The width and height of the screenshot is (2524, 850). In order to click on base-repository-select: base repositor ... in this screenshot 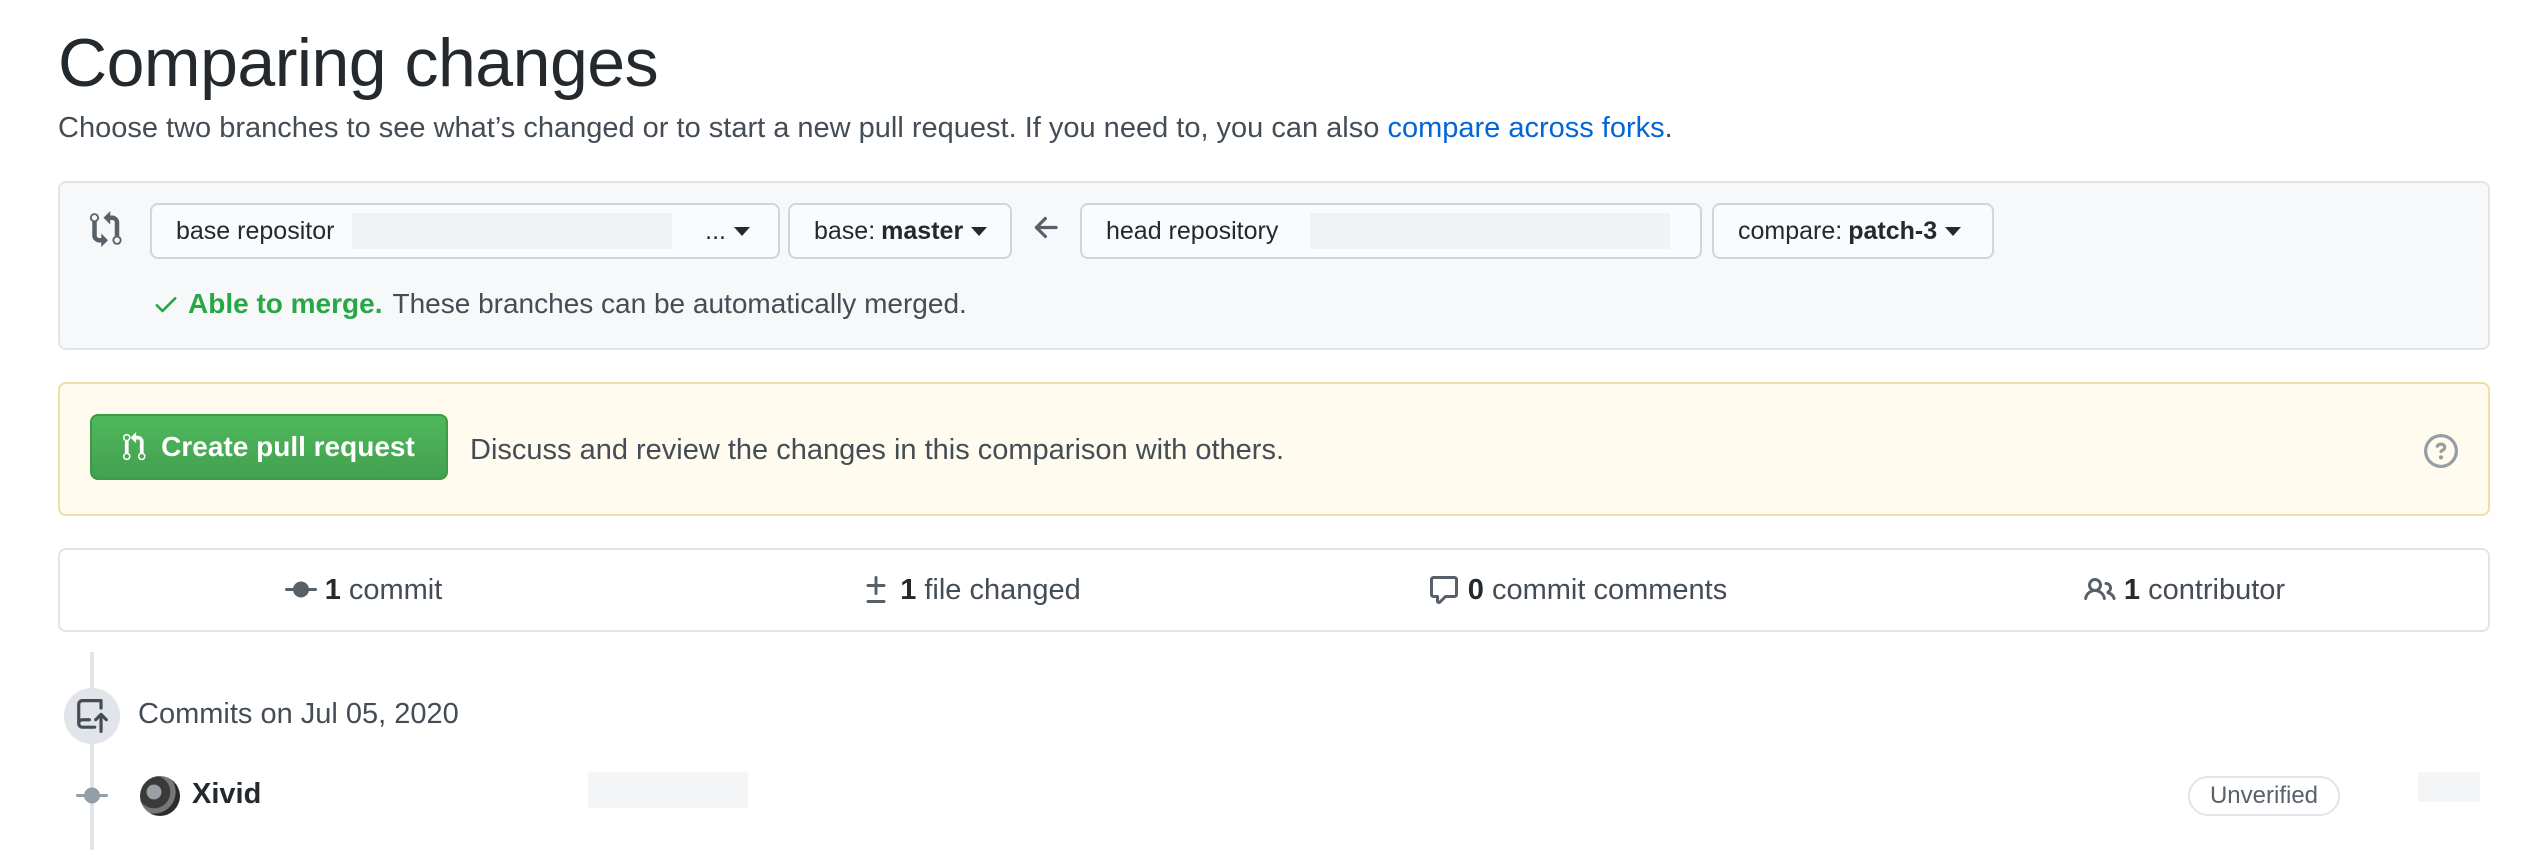, I will do `click(465, 231)`.